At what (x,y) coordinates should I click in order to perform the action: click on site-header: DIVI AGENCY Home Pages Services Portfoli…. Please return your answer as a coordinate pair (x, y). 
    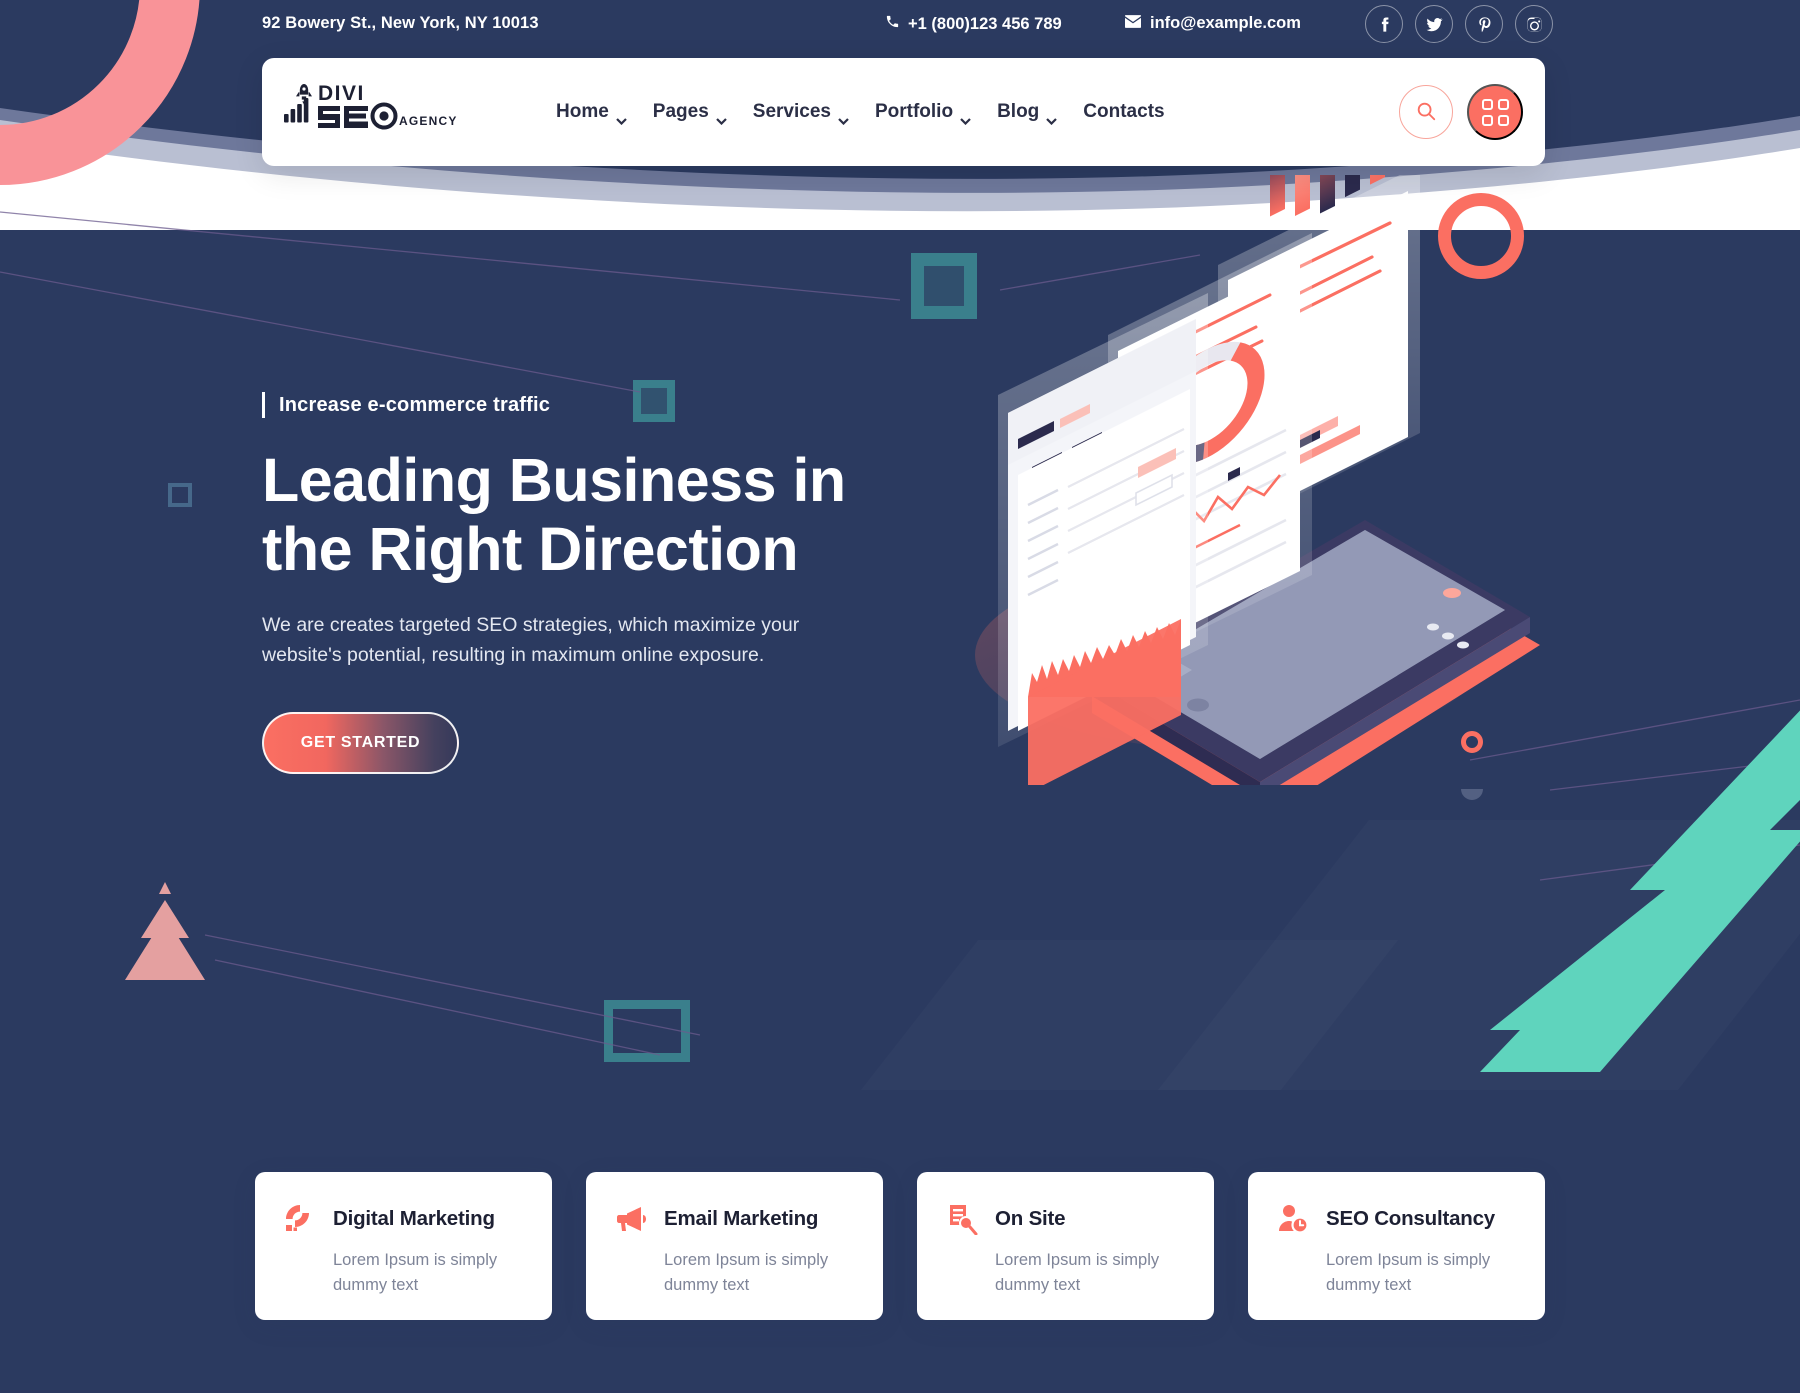
    Looking at the image, I should click on (903, 112).